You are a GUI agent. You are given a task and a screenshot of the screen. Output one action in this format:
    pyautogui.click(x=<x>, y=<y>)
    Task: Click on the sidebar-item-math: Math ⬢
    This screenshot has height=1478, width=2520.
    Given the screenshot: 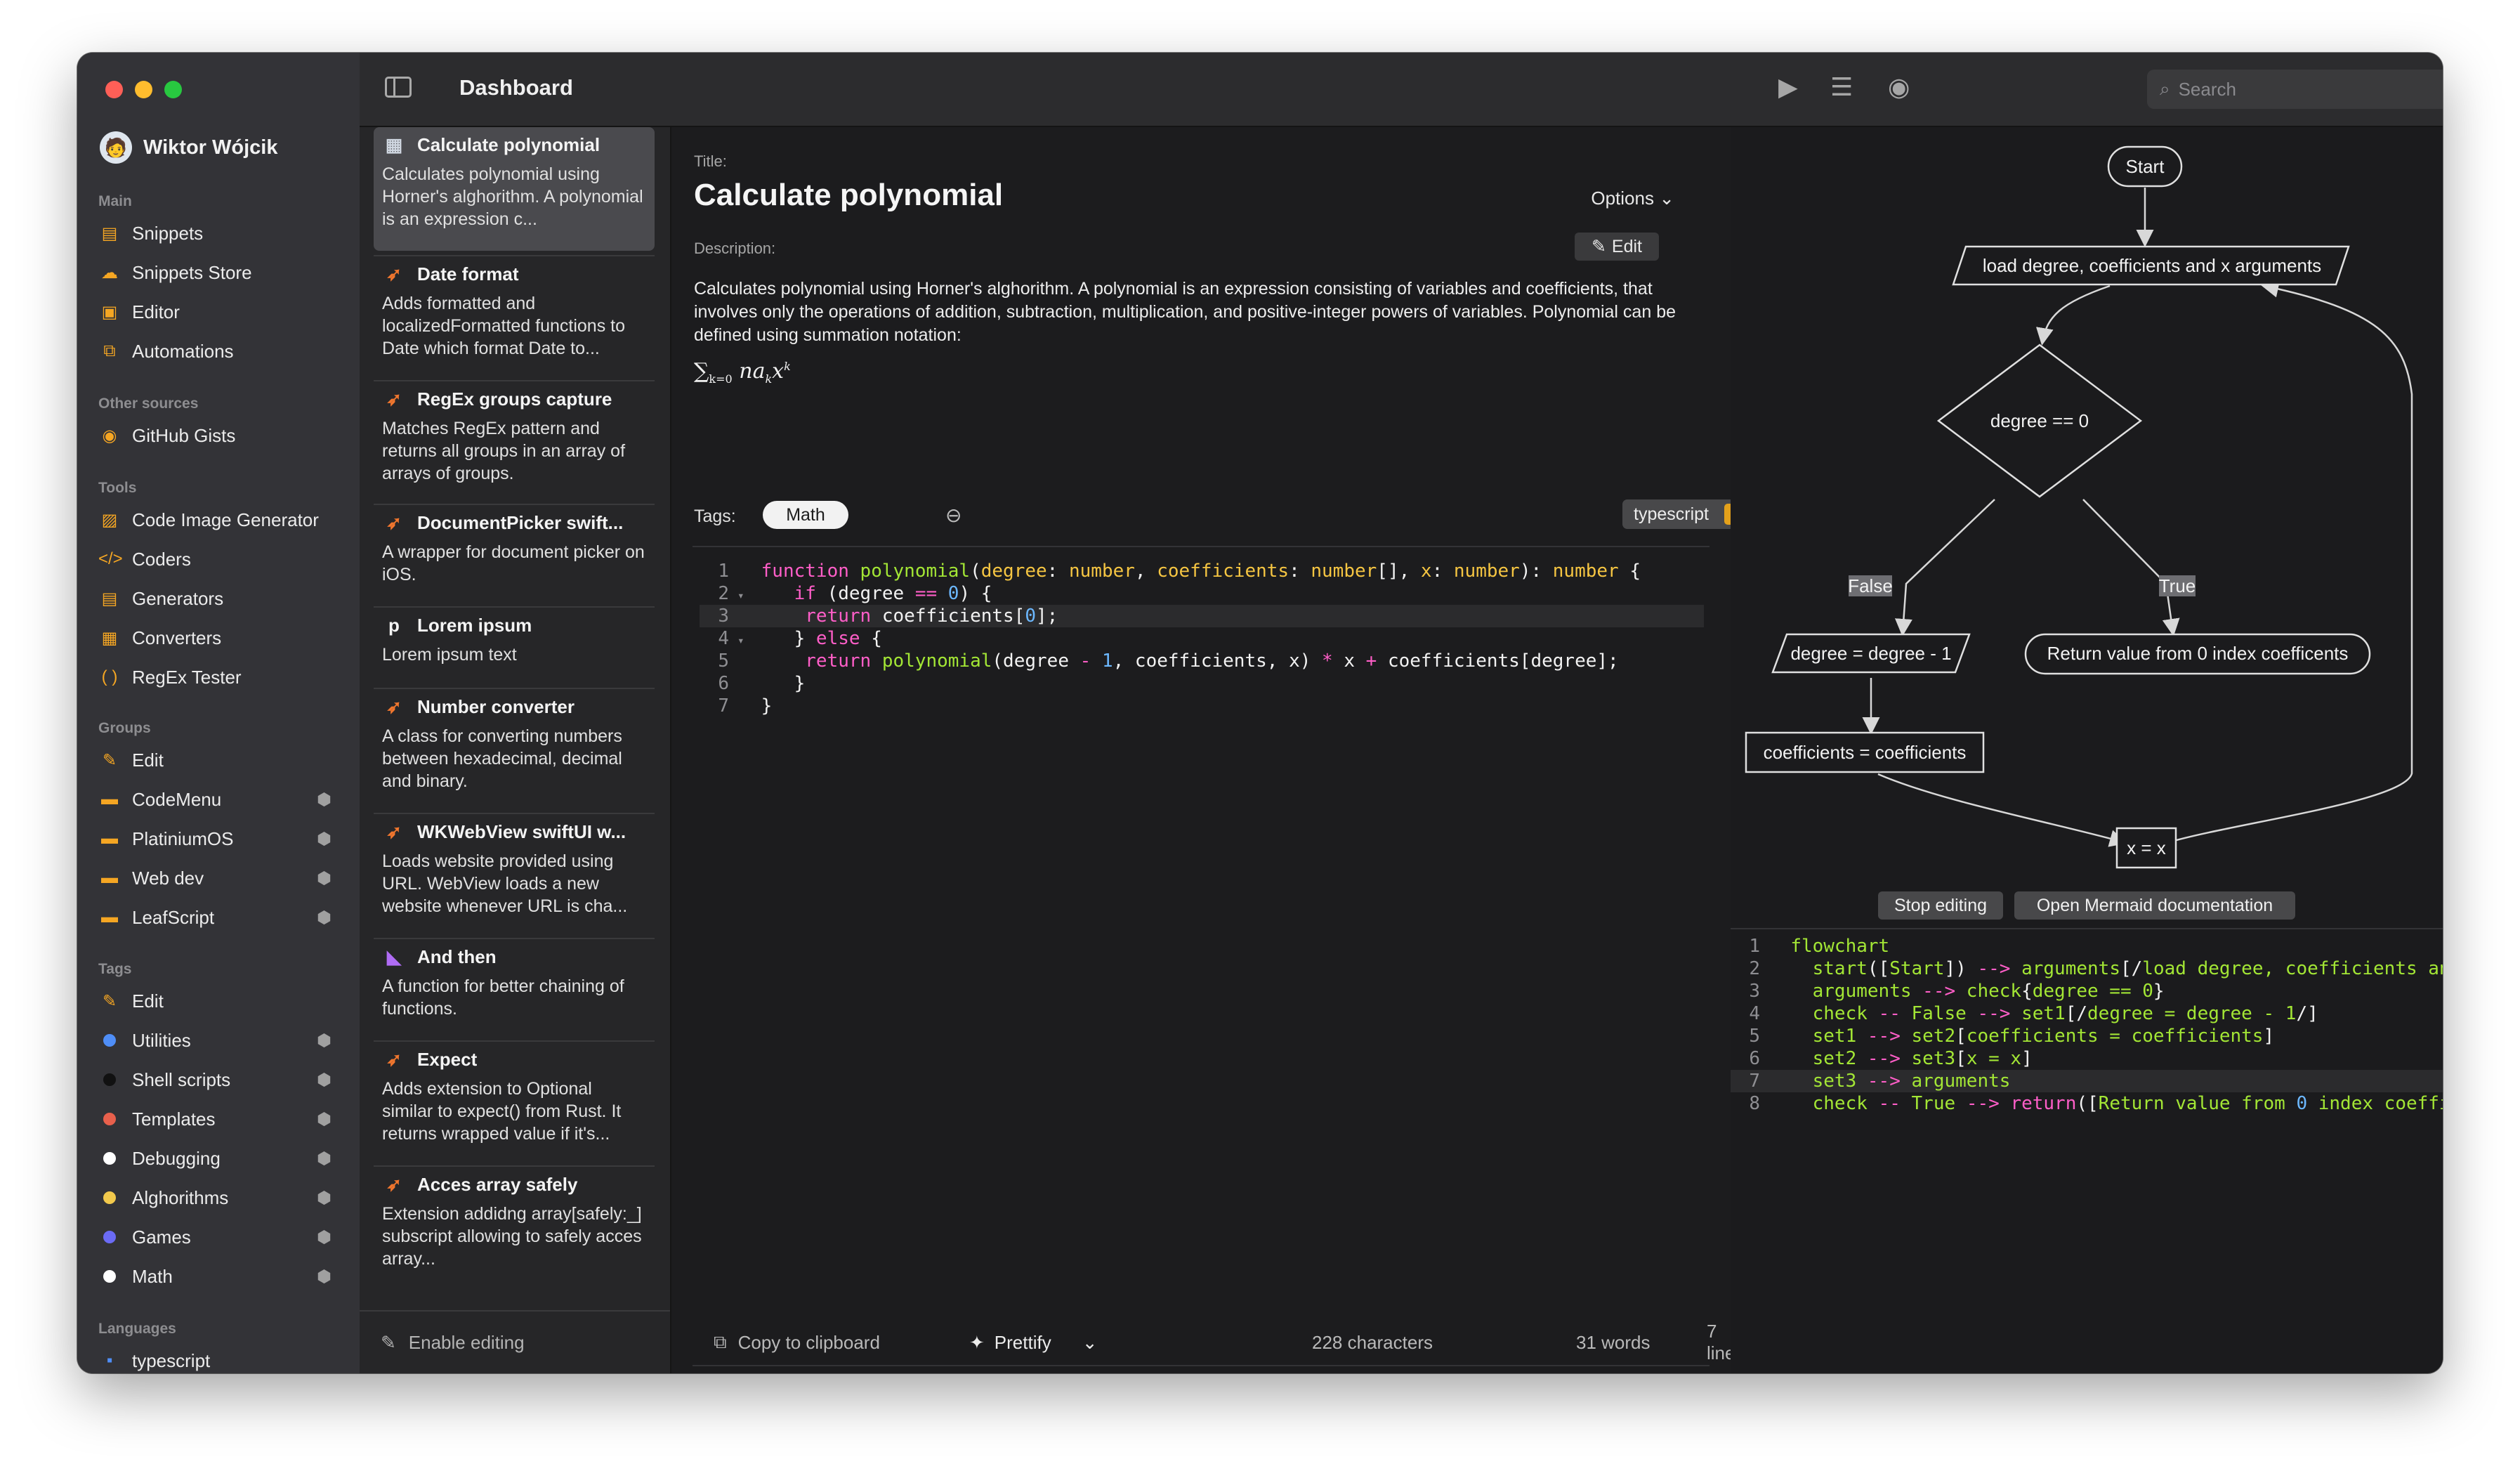 What is the action you would take?
    pyautogui.click(x=221, y=1276)
    